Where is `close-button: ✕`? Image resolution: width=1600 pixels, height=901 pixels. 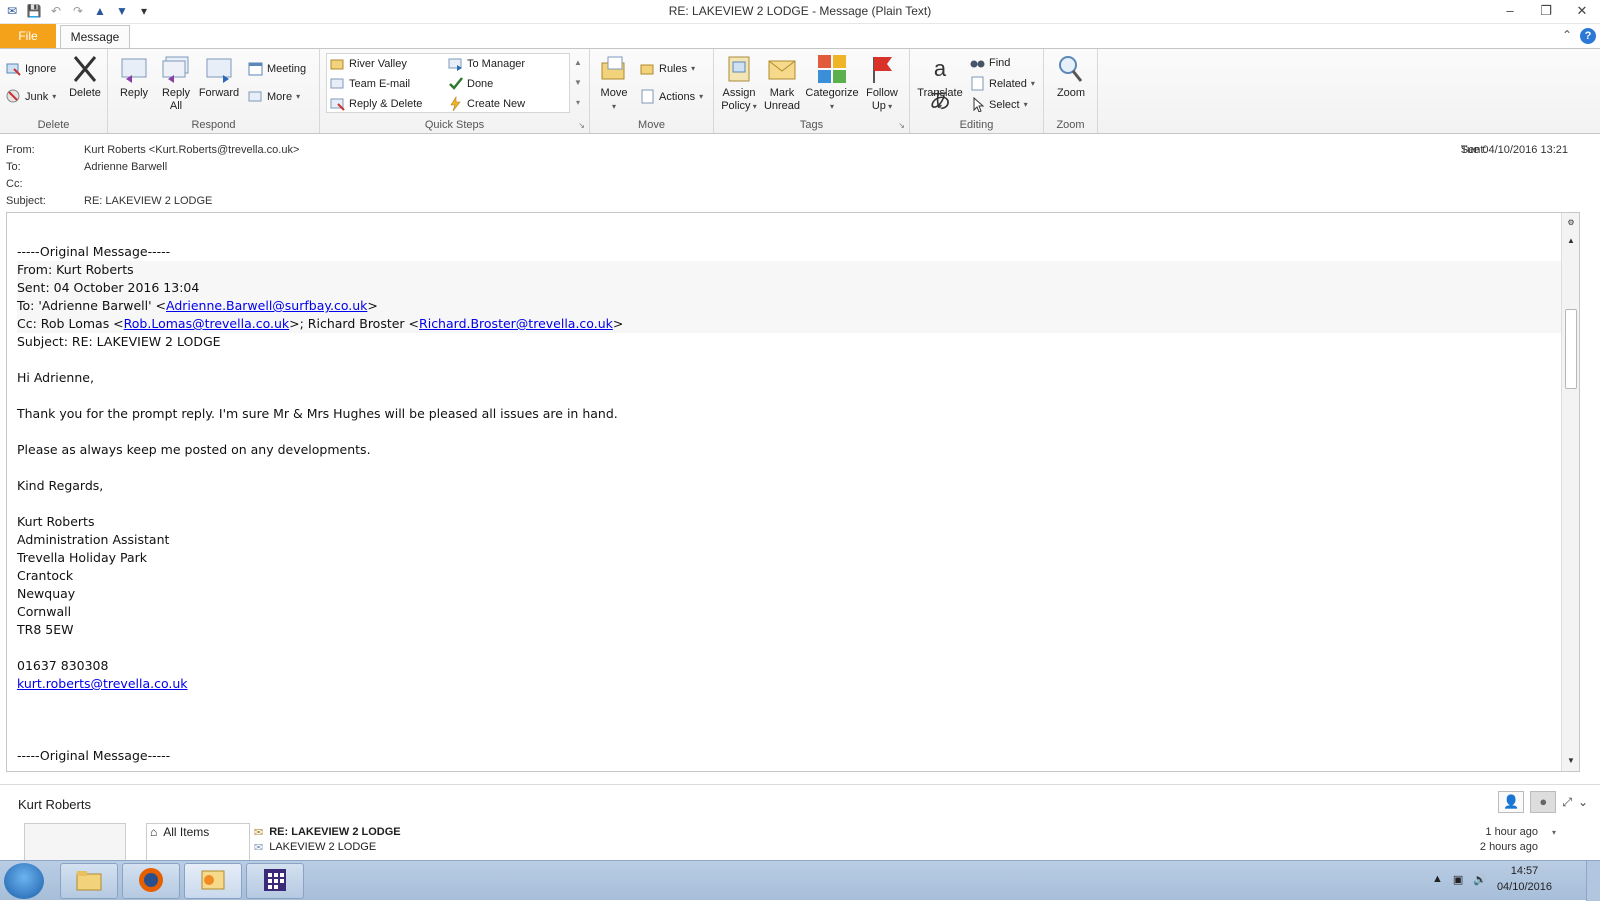 close-button: ✕ is located at coordinates (1582, 11).